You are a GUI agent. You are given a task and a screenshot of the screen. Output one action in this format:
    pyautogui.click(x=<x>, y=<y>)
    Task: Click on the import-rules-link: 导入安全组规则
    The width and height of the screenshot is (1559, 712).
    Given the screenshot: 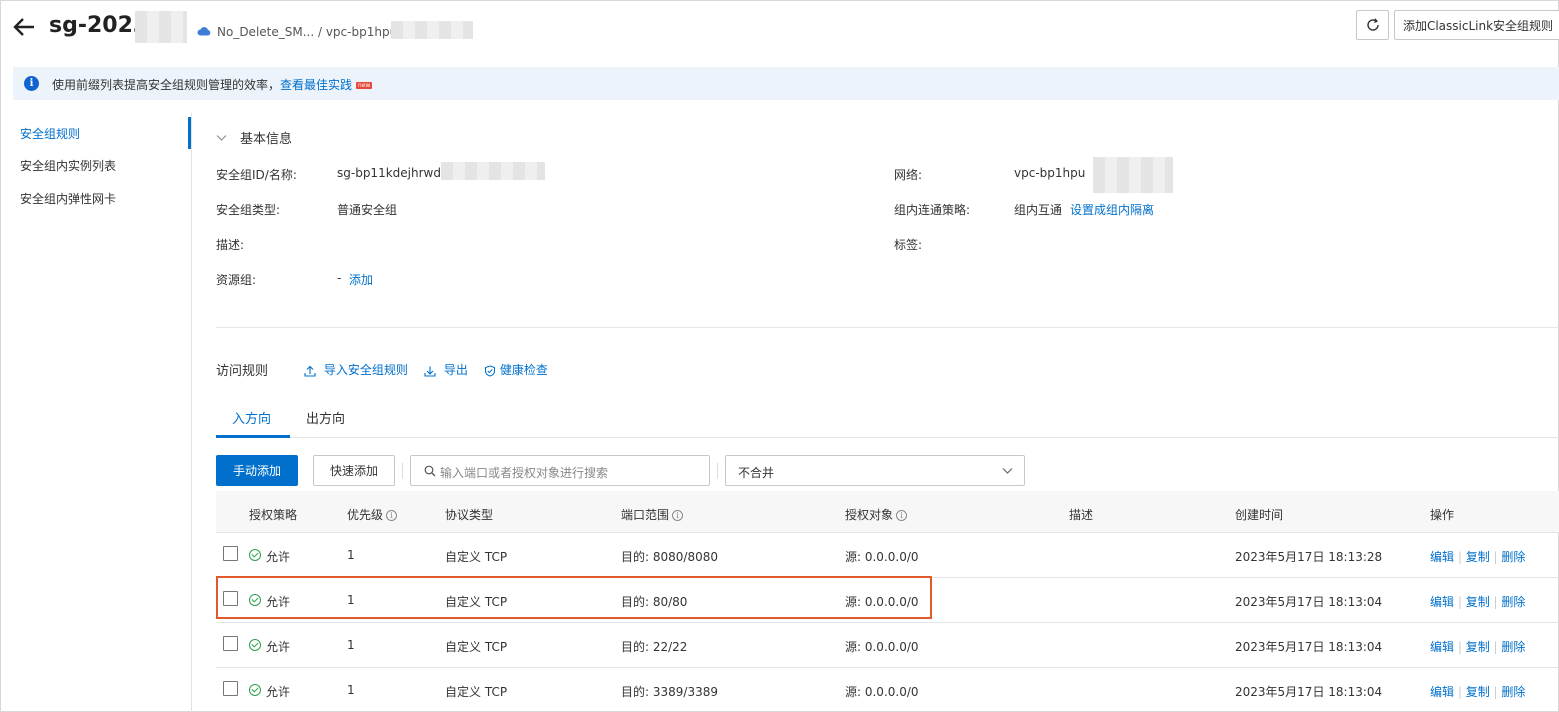 What is the action you would take?
    pyautogui.click(x=356, y=369)
    